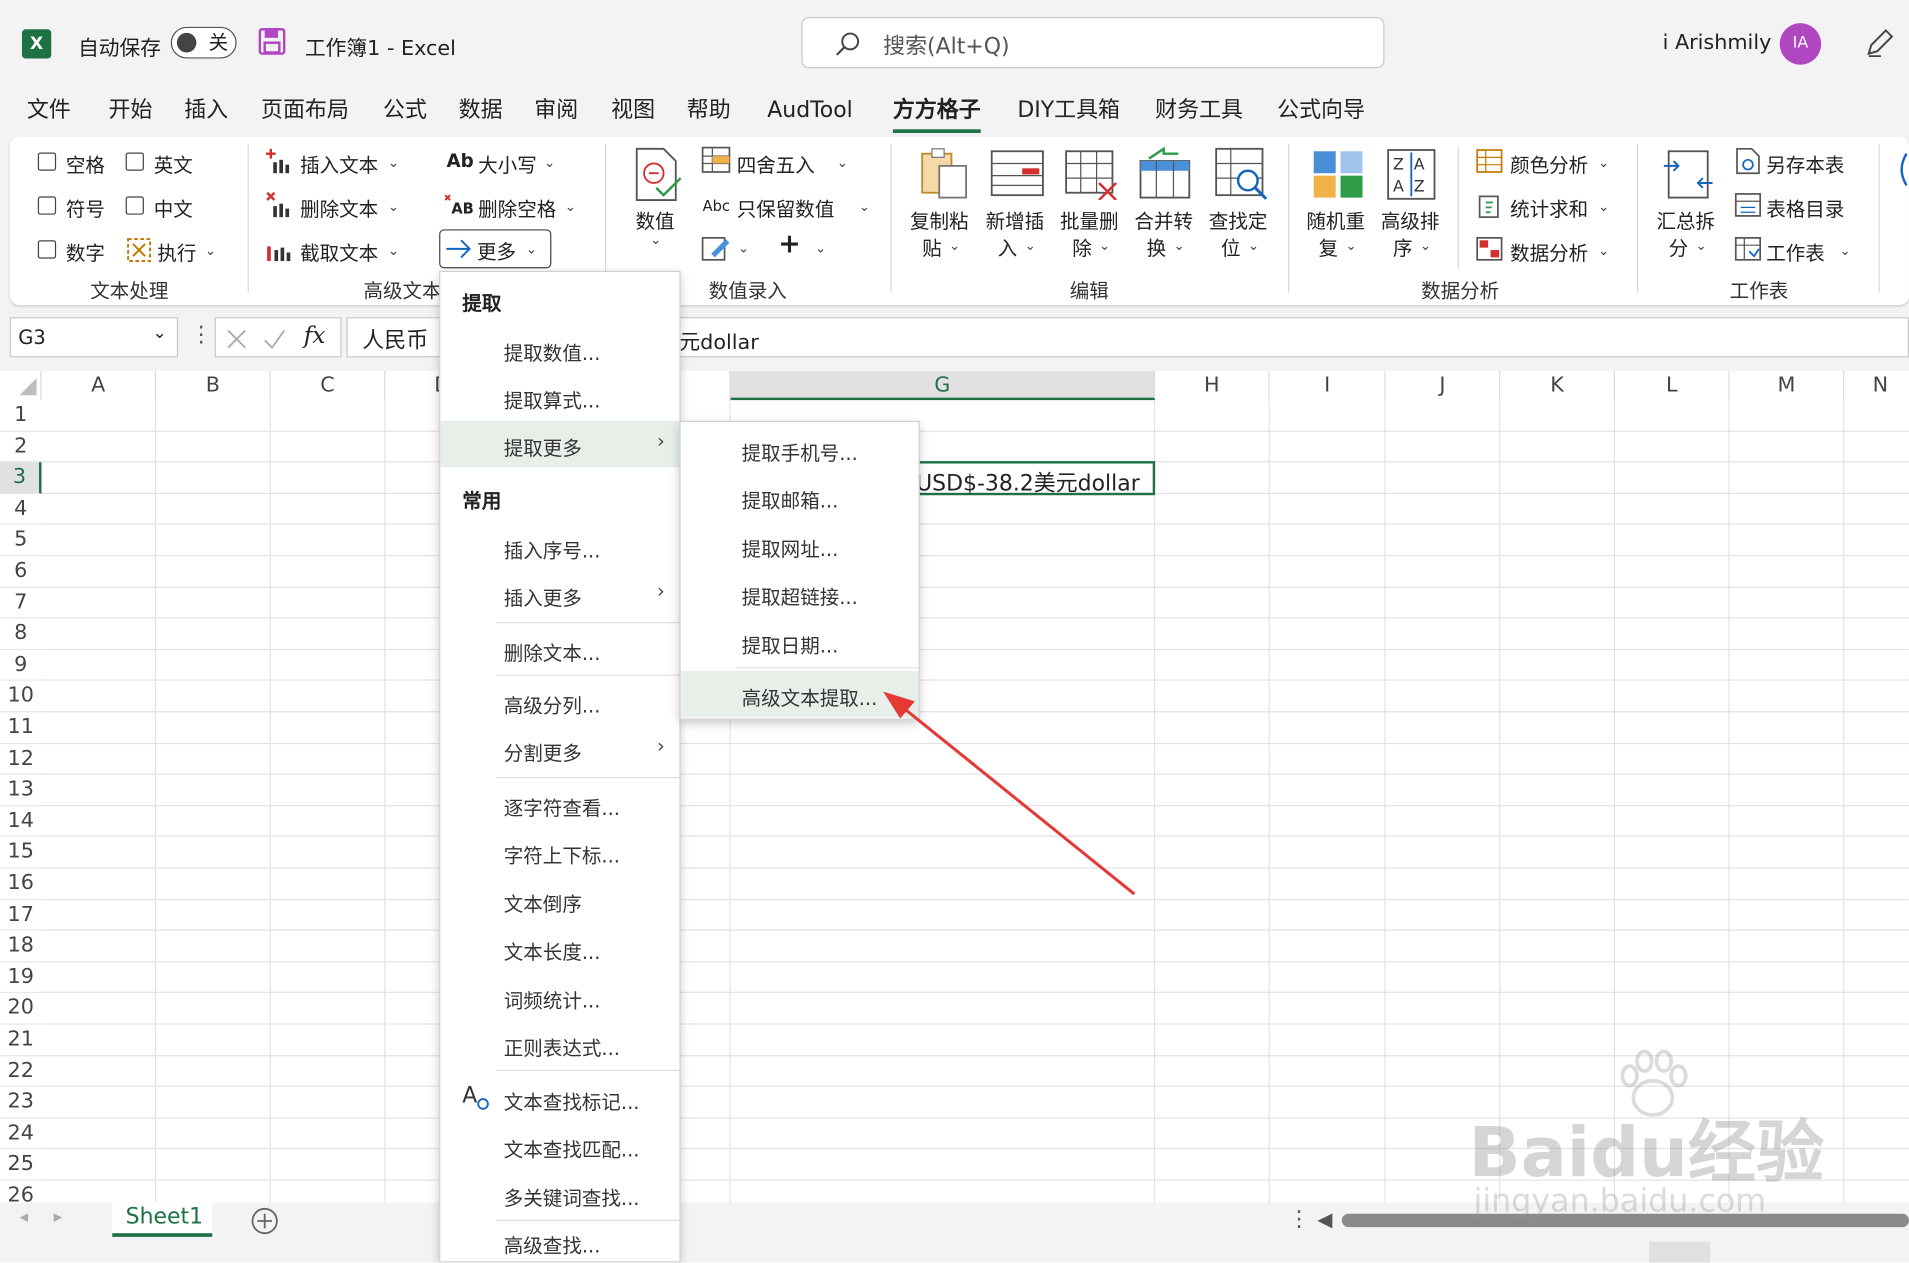  What do you see at coordinates (1876, 385) in the screenshot?
I see `column-header-n: N` at bounding box center [1876, 385].